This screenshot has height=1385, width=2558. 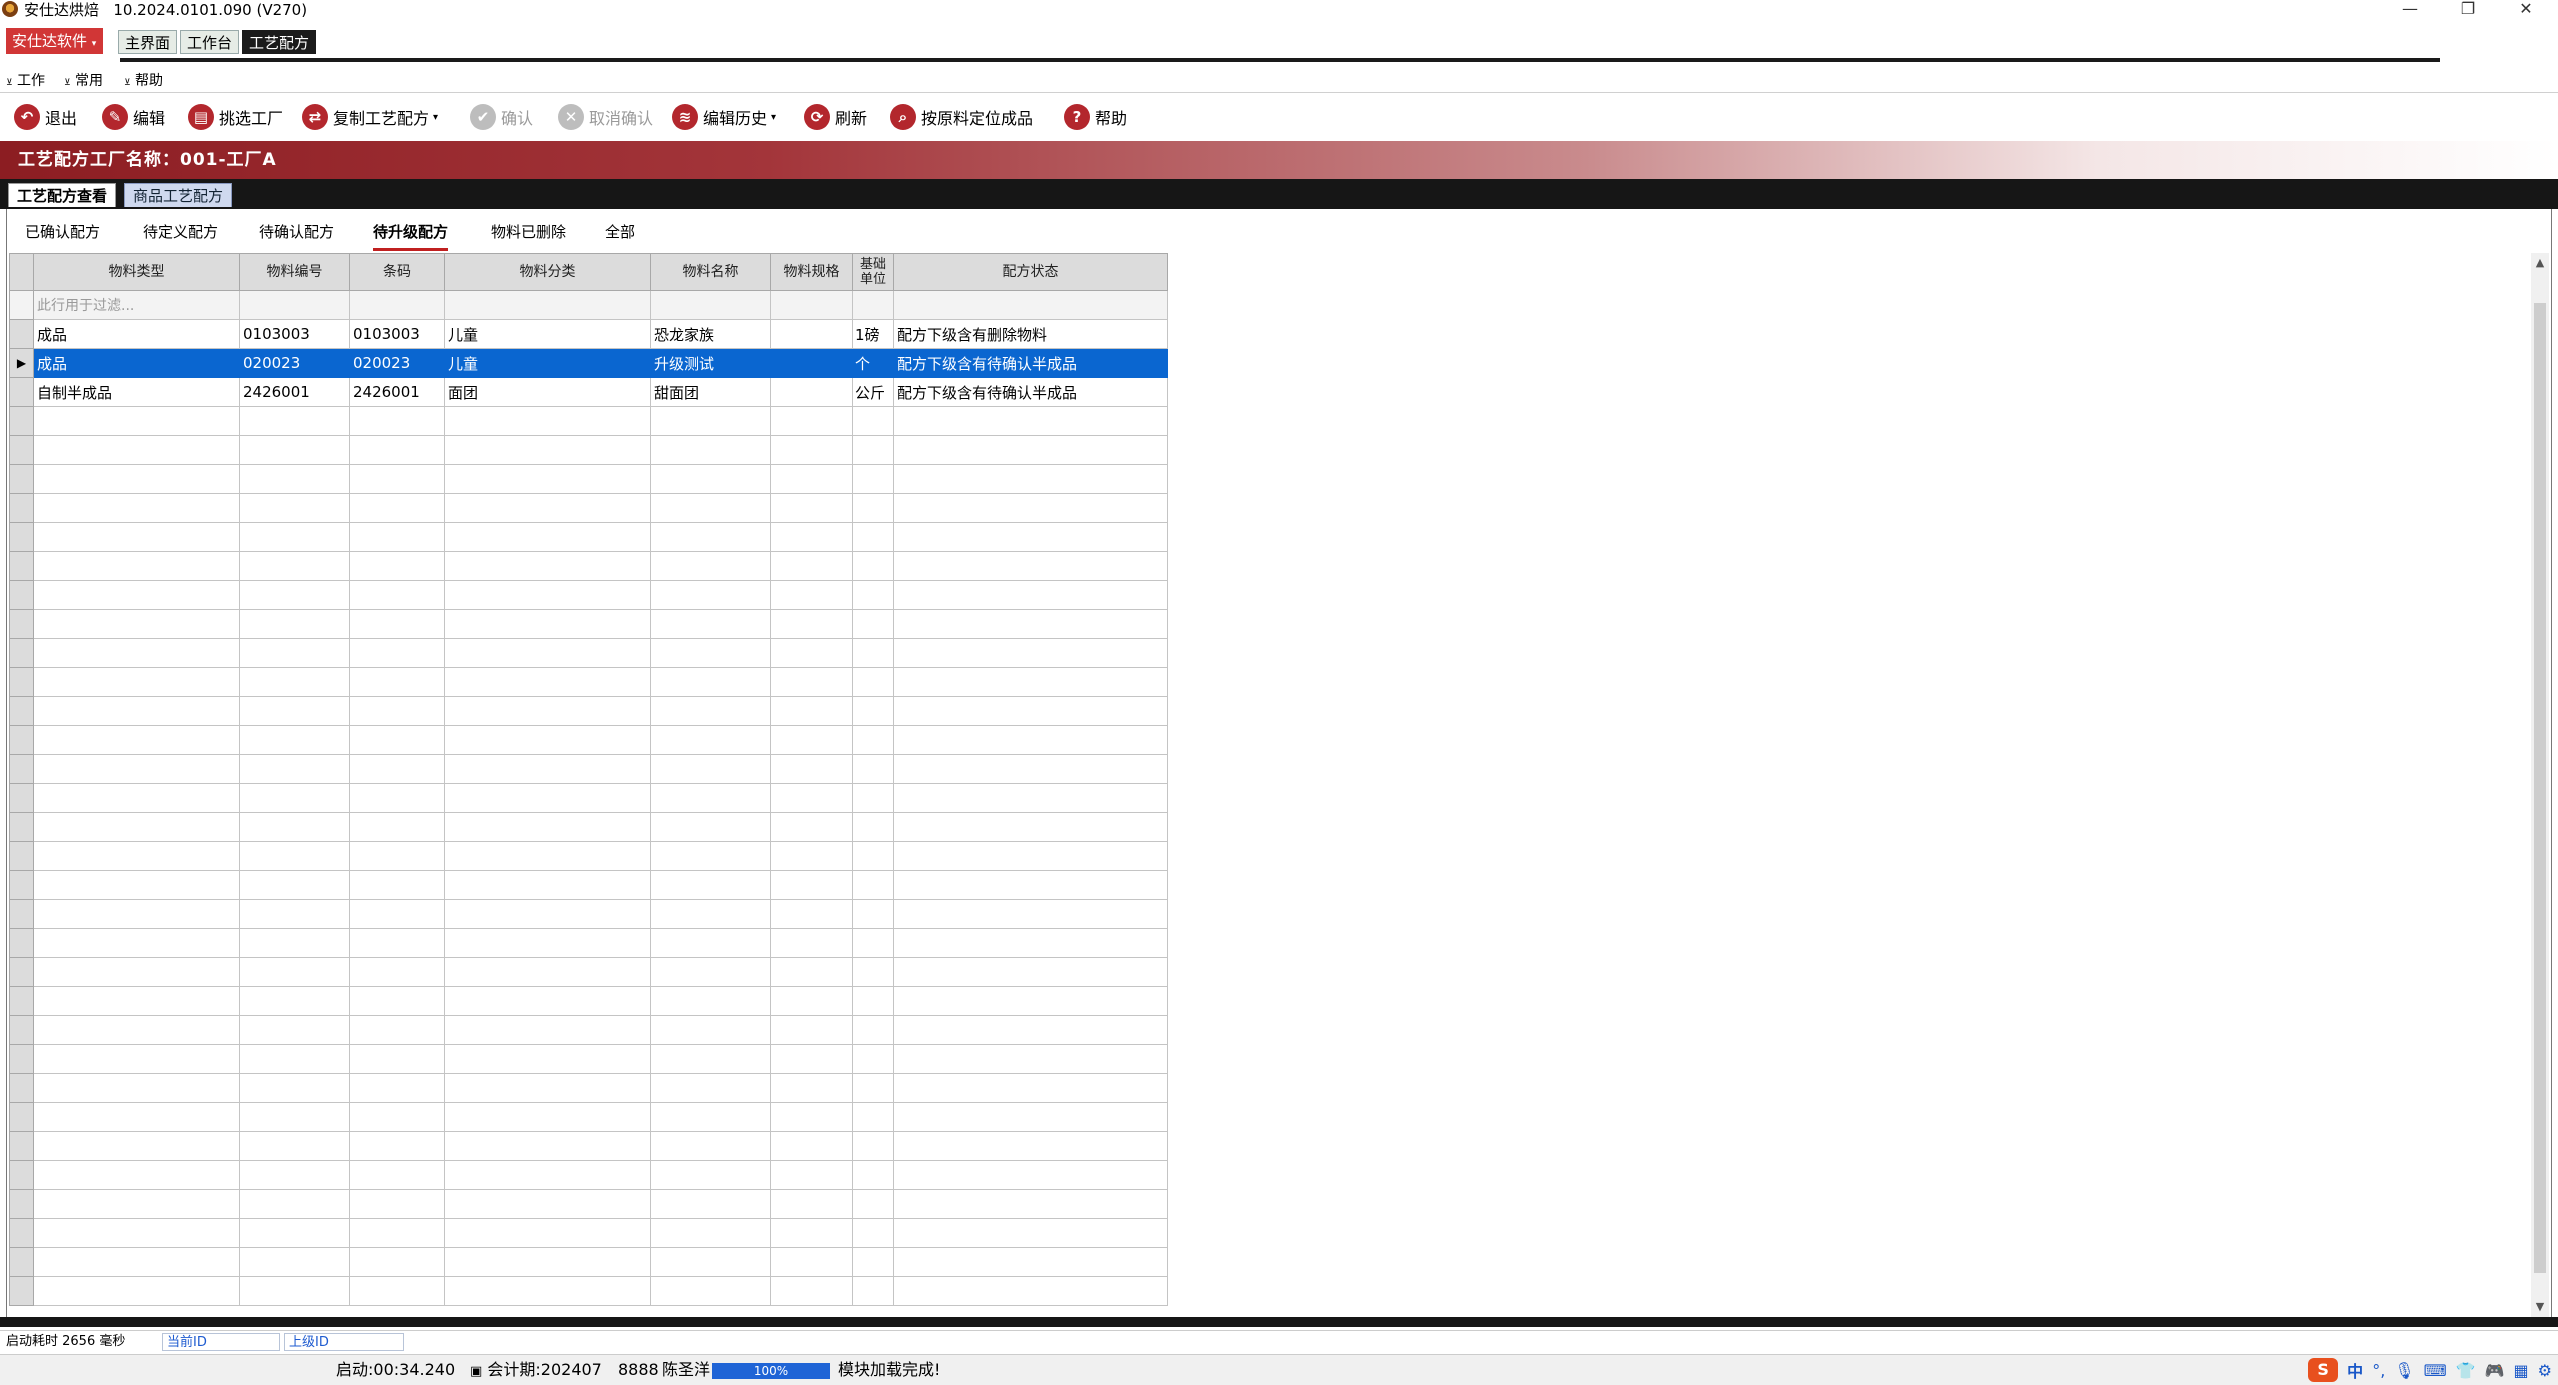 What do you see at coordinates (547, 272) in the screenshot?
I see `col-header-category: 物料分类` at bounding box center [547, 272].